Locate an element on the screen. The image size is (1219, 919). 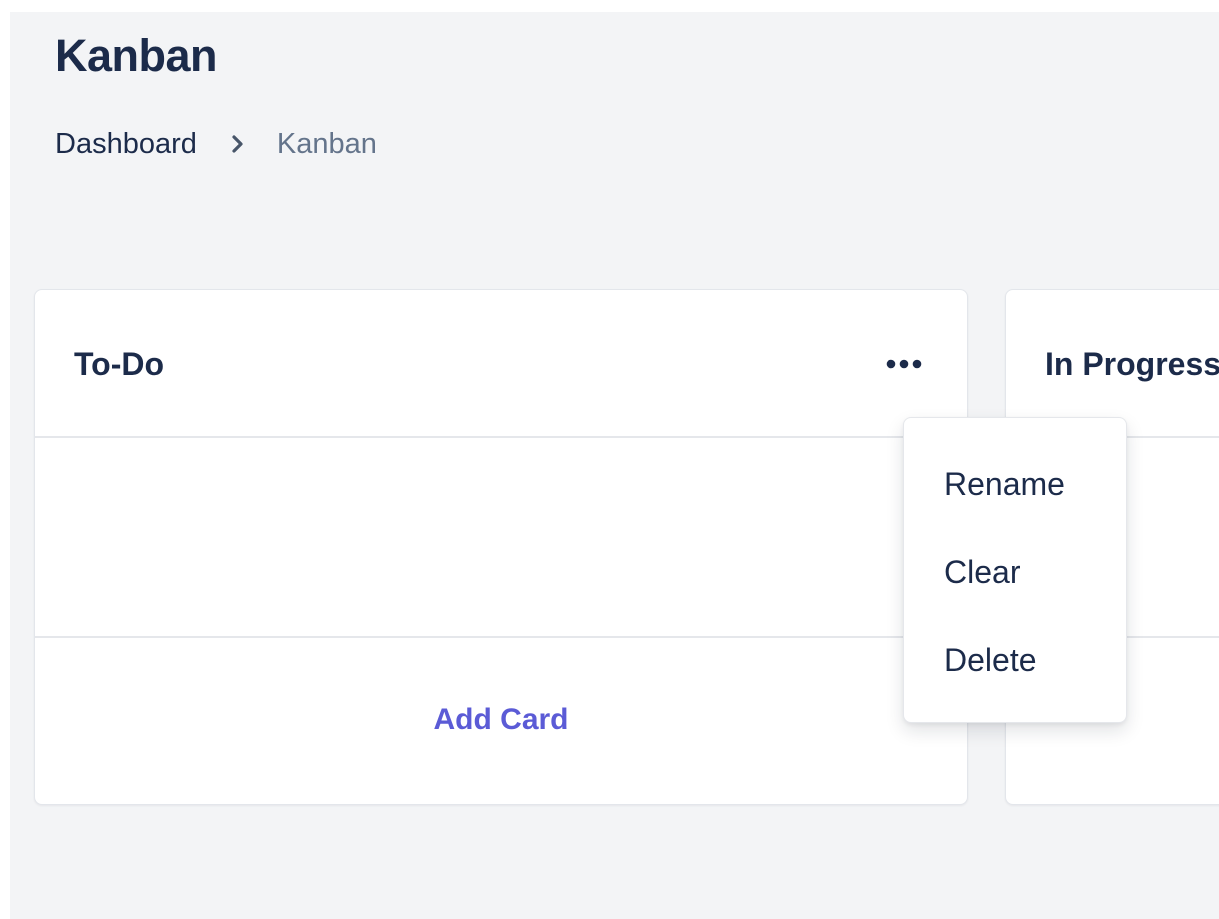
column-title: To-Do is located at coordinates (119, 364).